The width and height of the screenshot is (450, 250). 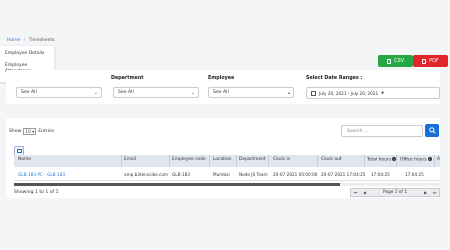 What do you see at coordinates (429, 159) in the screenshot?
I see `info-icon: i` at bounding box center [429, 159].